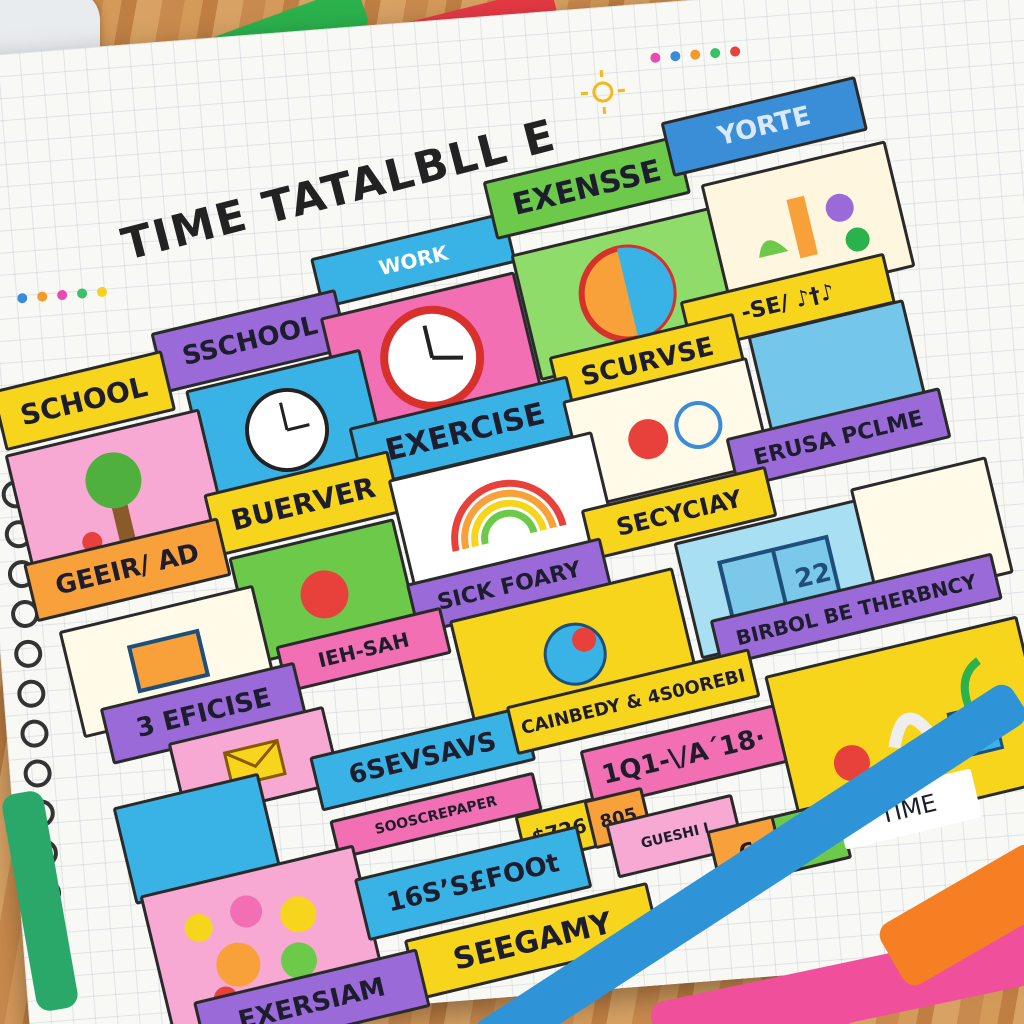  What do you see at coordinates (695, 54) in the screenshot?
I see `dots-row-right` at bounding box center [695, 54].